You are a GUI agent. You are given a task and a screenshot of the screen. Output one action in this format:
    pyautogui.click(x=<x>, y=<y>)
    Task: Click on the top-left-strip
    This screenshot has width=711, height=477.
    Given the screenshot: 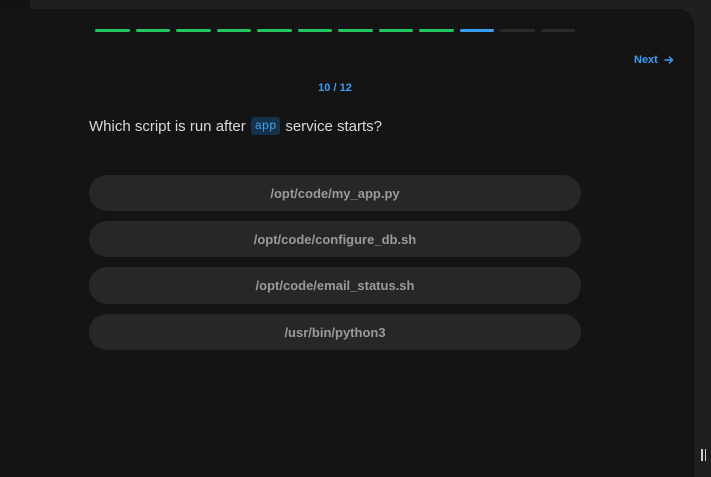 What is the action you would take?
    pyautogui.click(x=15, y=4)
    